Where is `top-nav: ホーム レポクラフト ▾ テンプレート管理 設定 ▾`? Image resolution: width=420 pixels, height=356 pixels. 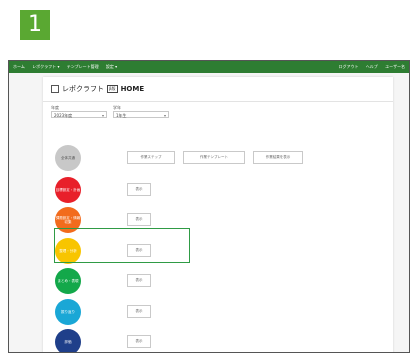 top-nav: ホーム レポクラフト ▾ テンプレート管理 設定 ▾ is located at coordinates (68, 67).